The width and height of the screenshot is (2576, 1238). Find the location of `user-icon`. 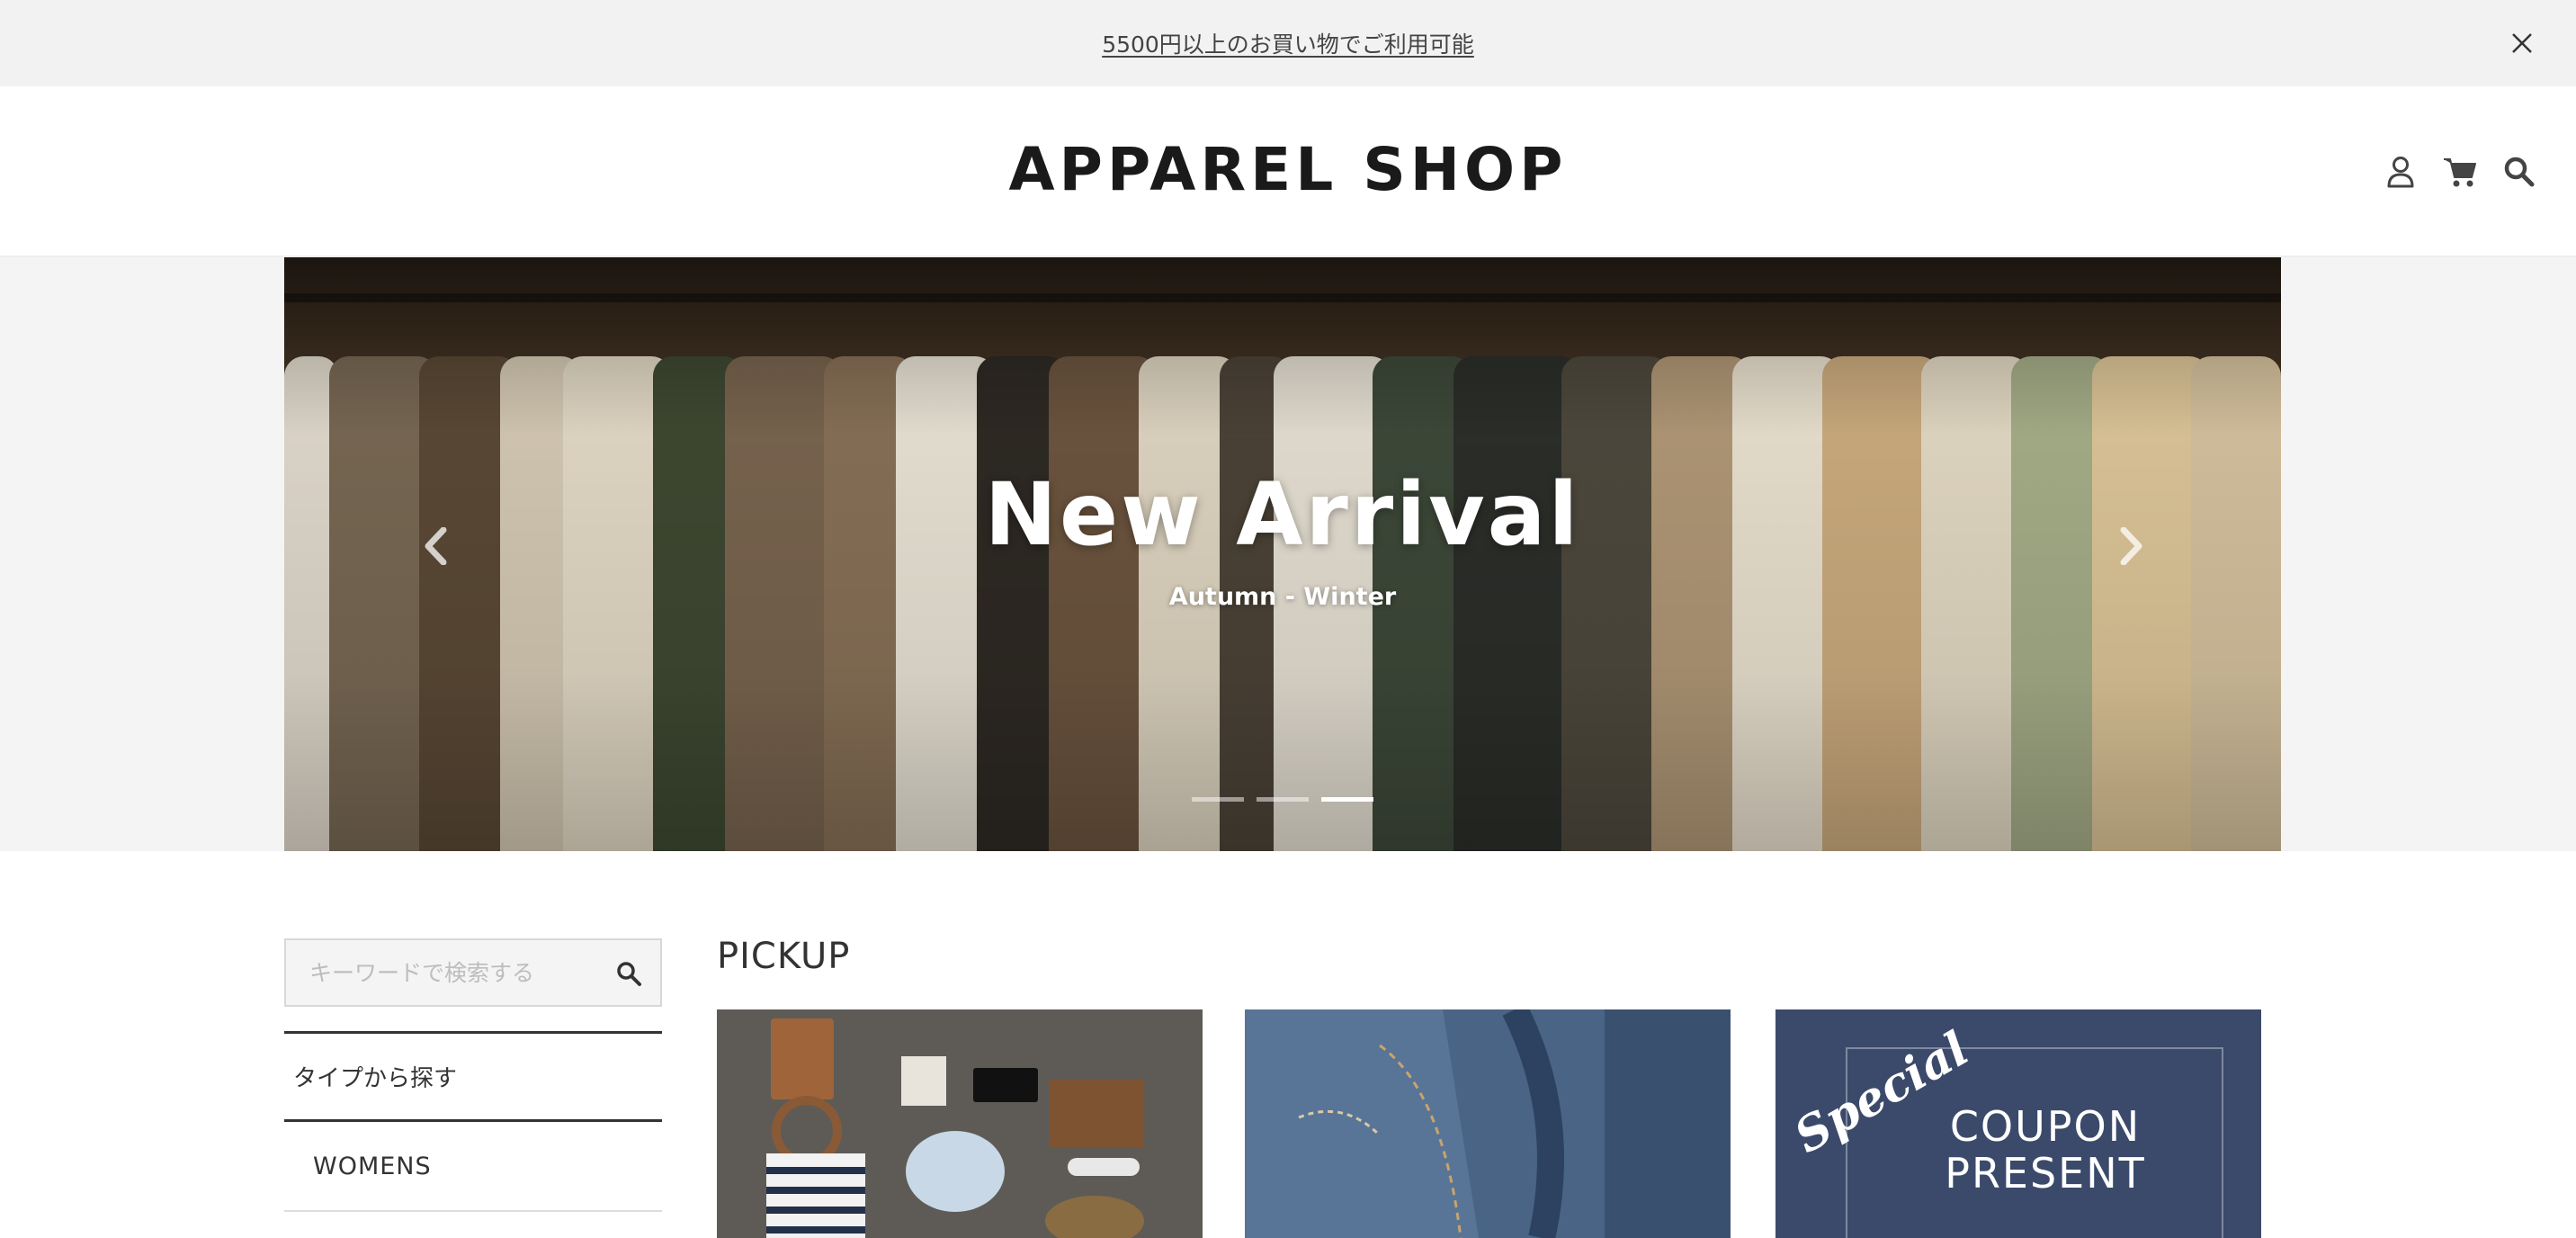

user-icon is located at coordinates (2401, 172).